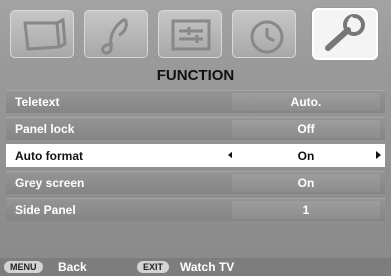  What do you see at coordinates (195, 128) in the screenshot?
I see `menu-row-panel-lock: Panel lock Off` at bounding box center [195, 128].